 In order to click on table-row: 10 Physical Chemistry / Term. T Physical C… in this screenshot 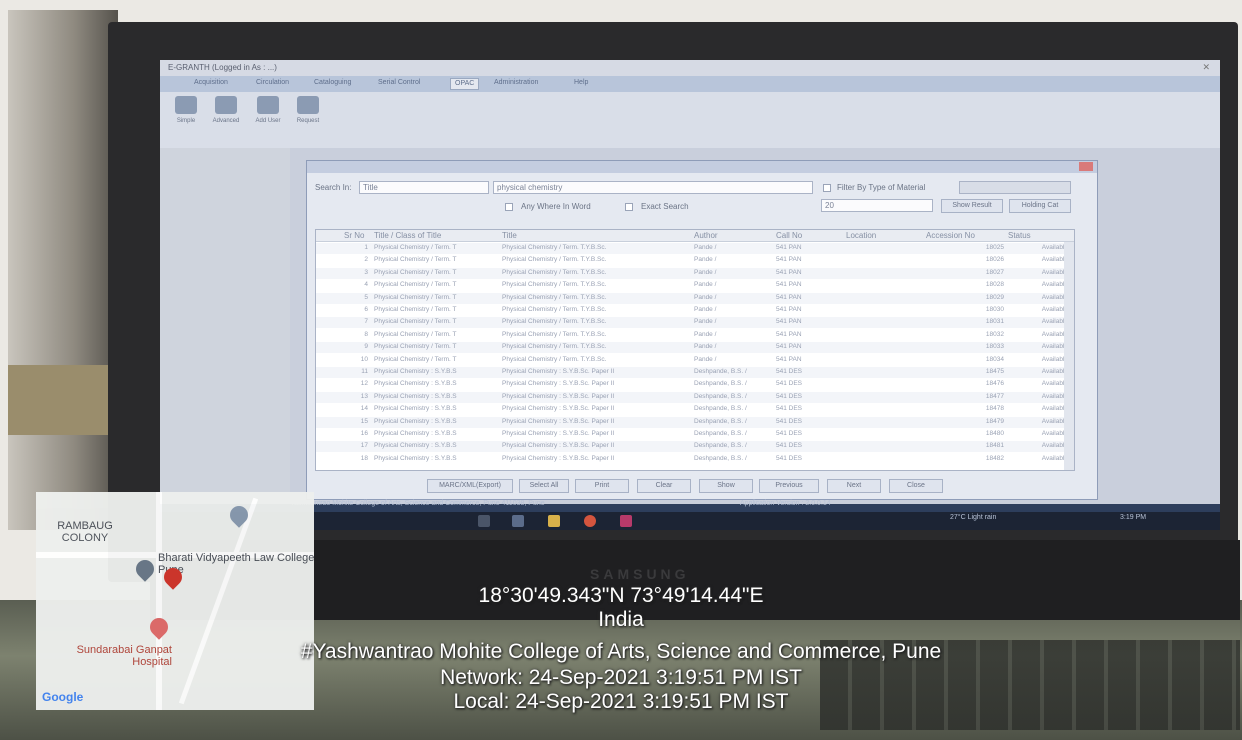, I will do `click(695, 360)`.